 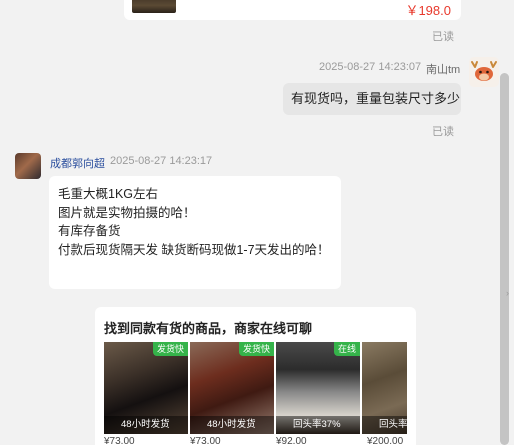 I want to click on product-price: ¥92.00, so click(x=291, y=440).